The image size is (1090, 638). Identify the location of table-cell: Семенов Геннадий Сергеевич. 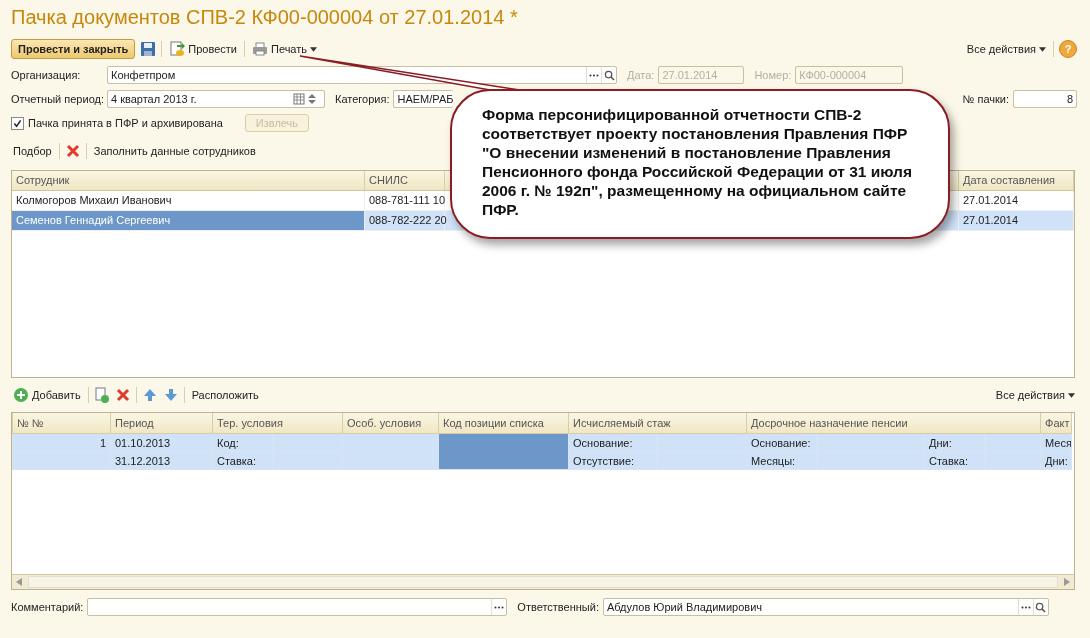
(93, 220).